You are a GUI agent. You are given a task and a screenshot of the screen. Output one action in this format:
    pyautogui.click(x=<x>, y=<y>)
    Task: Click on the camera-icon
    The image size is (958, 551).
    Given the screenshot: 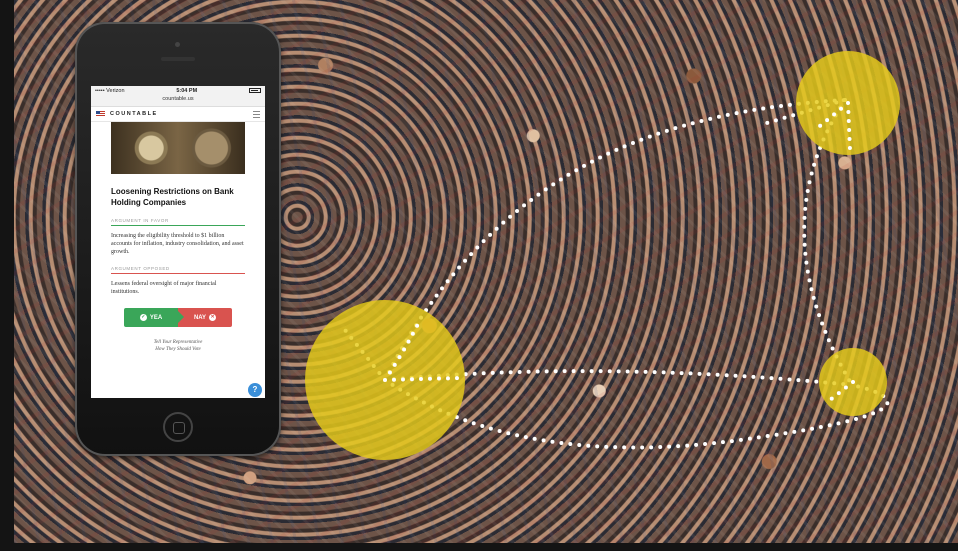 What is the action you would take?
    pyautogui.click(x=177, y=44)
    